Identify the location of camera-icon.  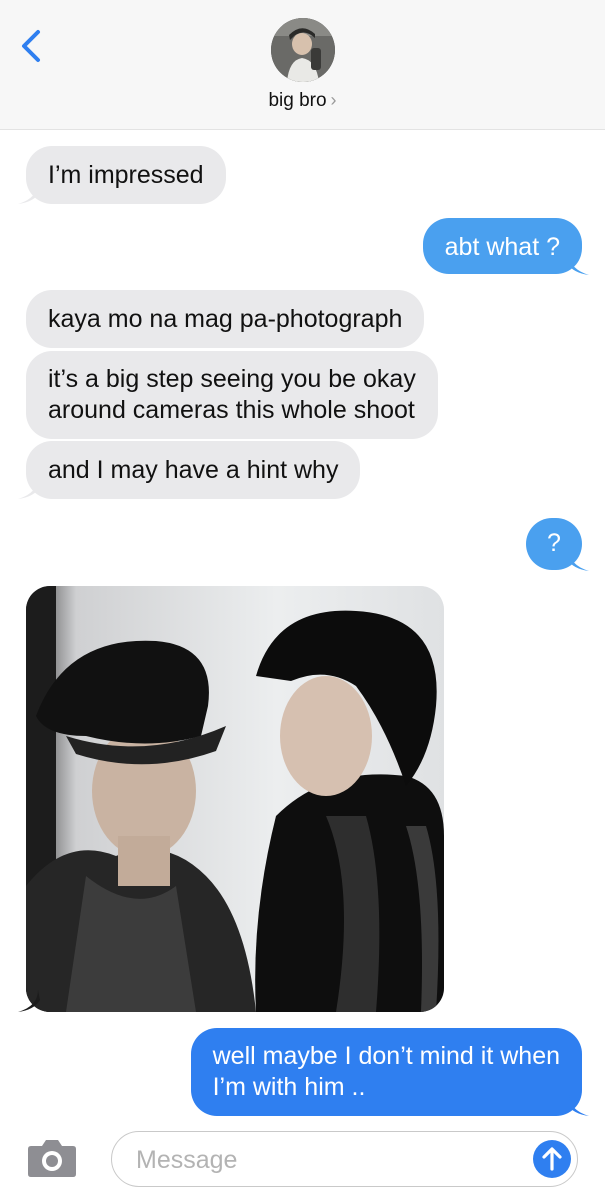
(52, 1158).